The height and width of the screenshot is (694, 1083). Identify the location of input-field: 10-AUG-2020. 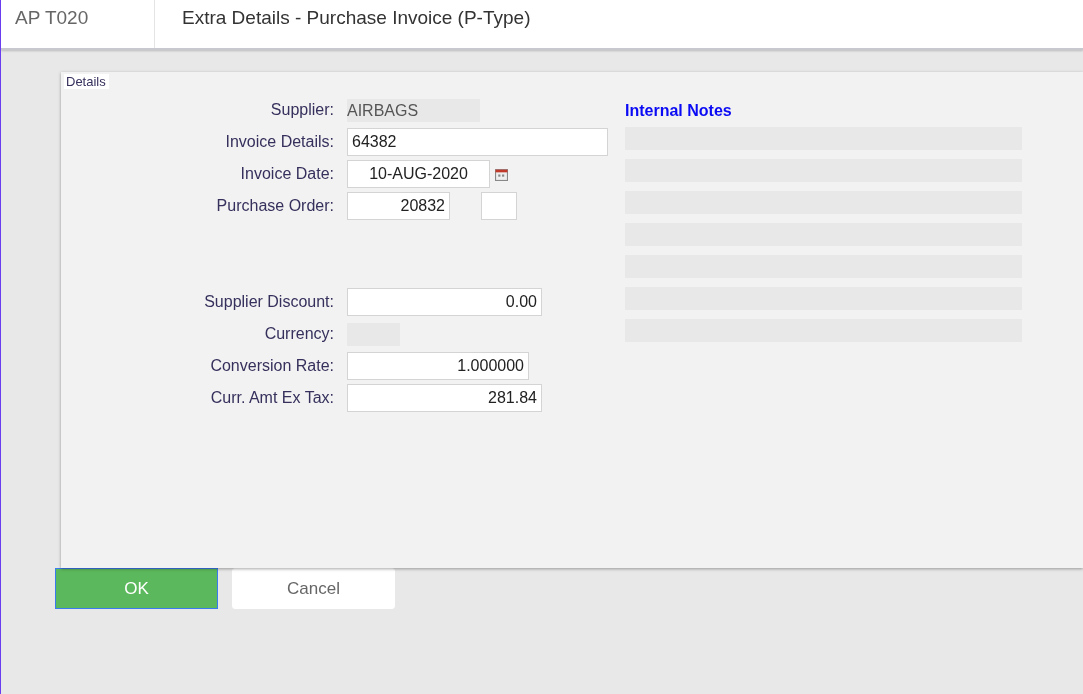
(418, 174).